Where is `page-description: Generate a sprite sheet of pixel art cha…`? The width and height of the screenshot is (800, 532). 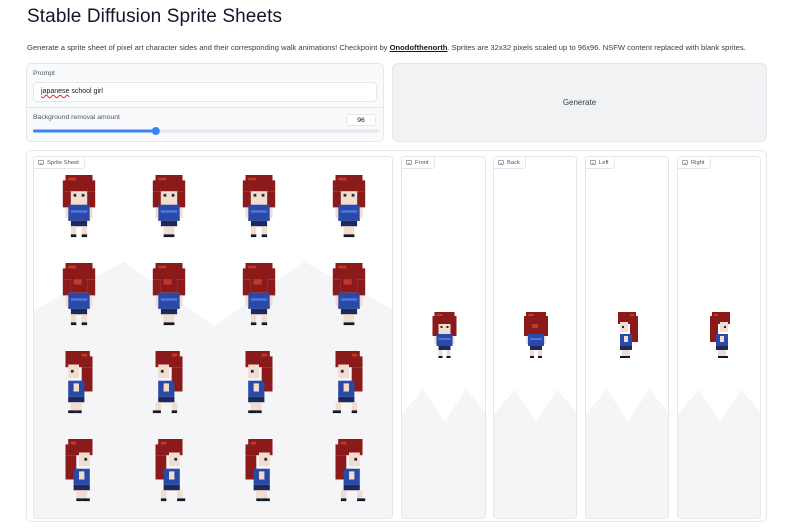
page-description: Generate a sprite sheet of pixel art cha… is located at coordinates (386, 47).